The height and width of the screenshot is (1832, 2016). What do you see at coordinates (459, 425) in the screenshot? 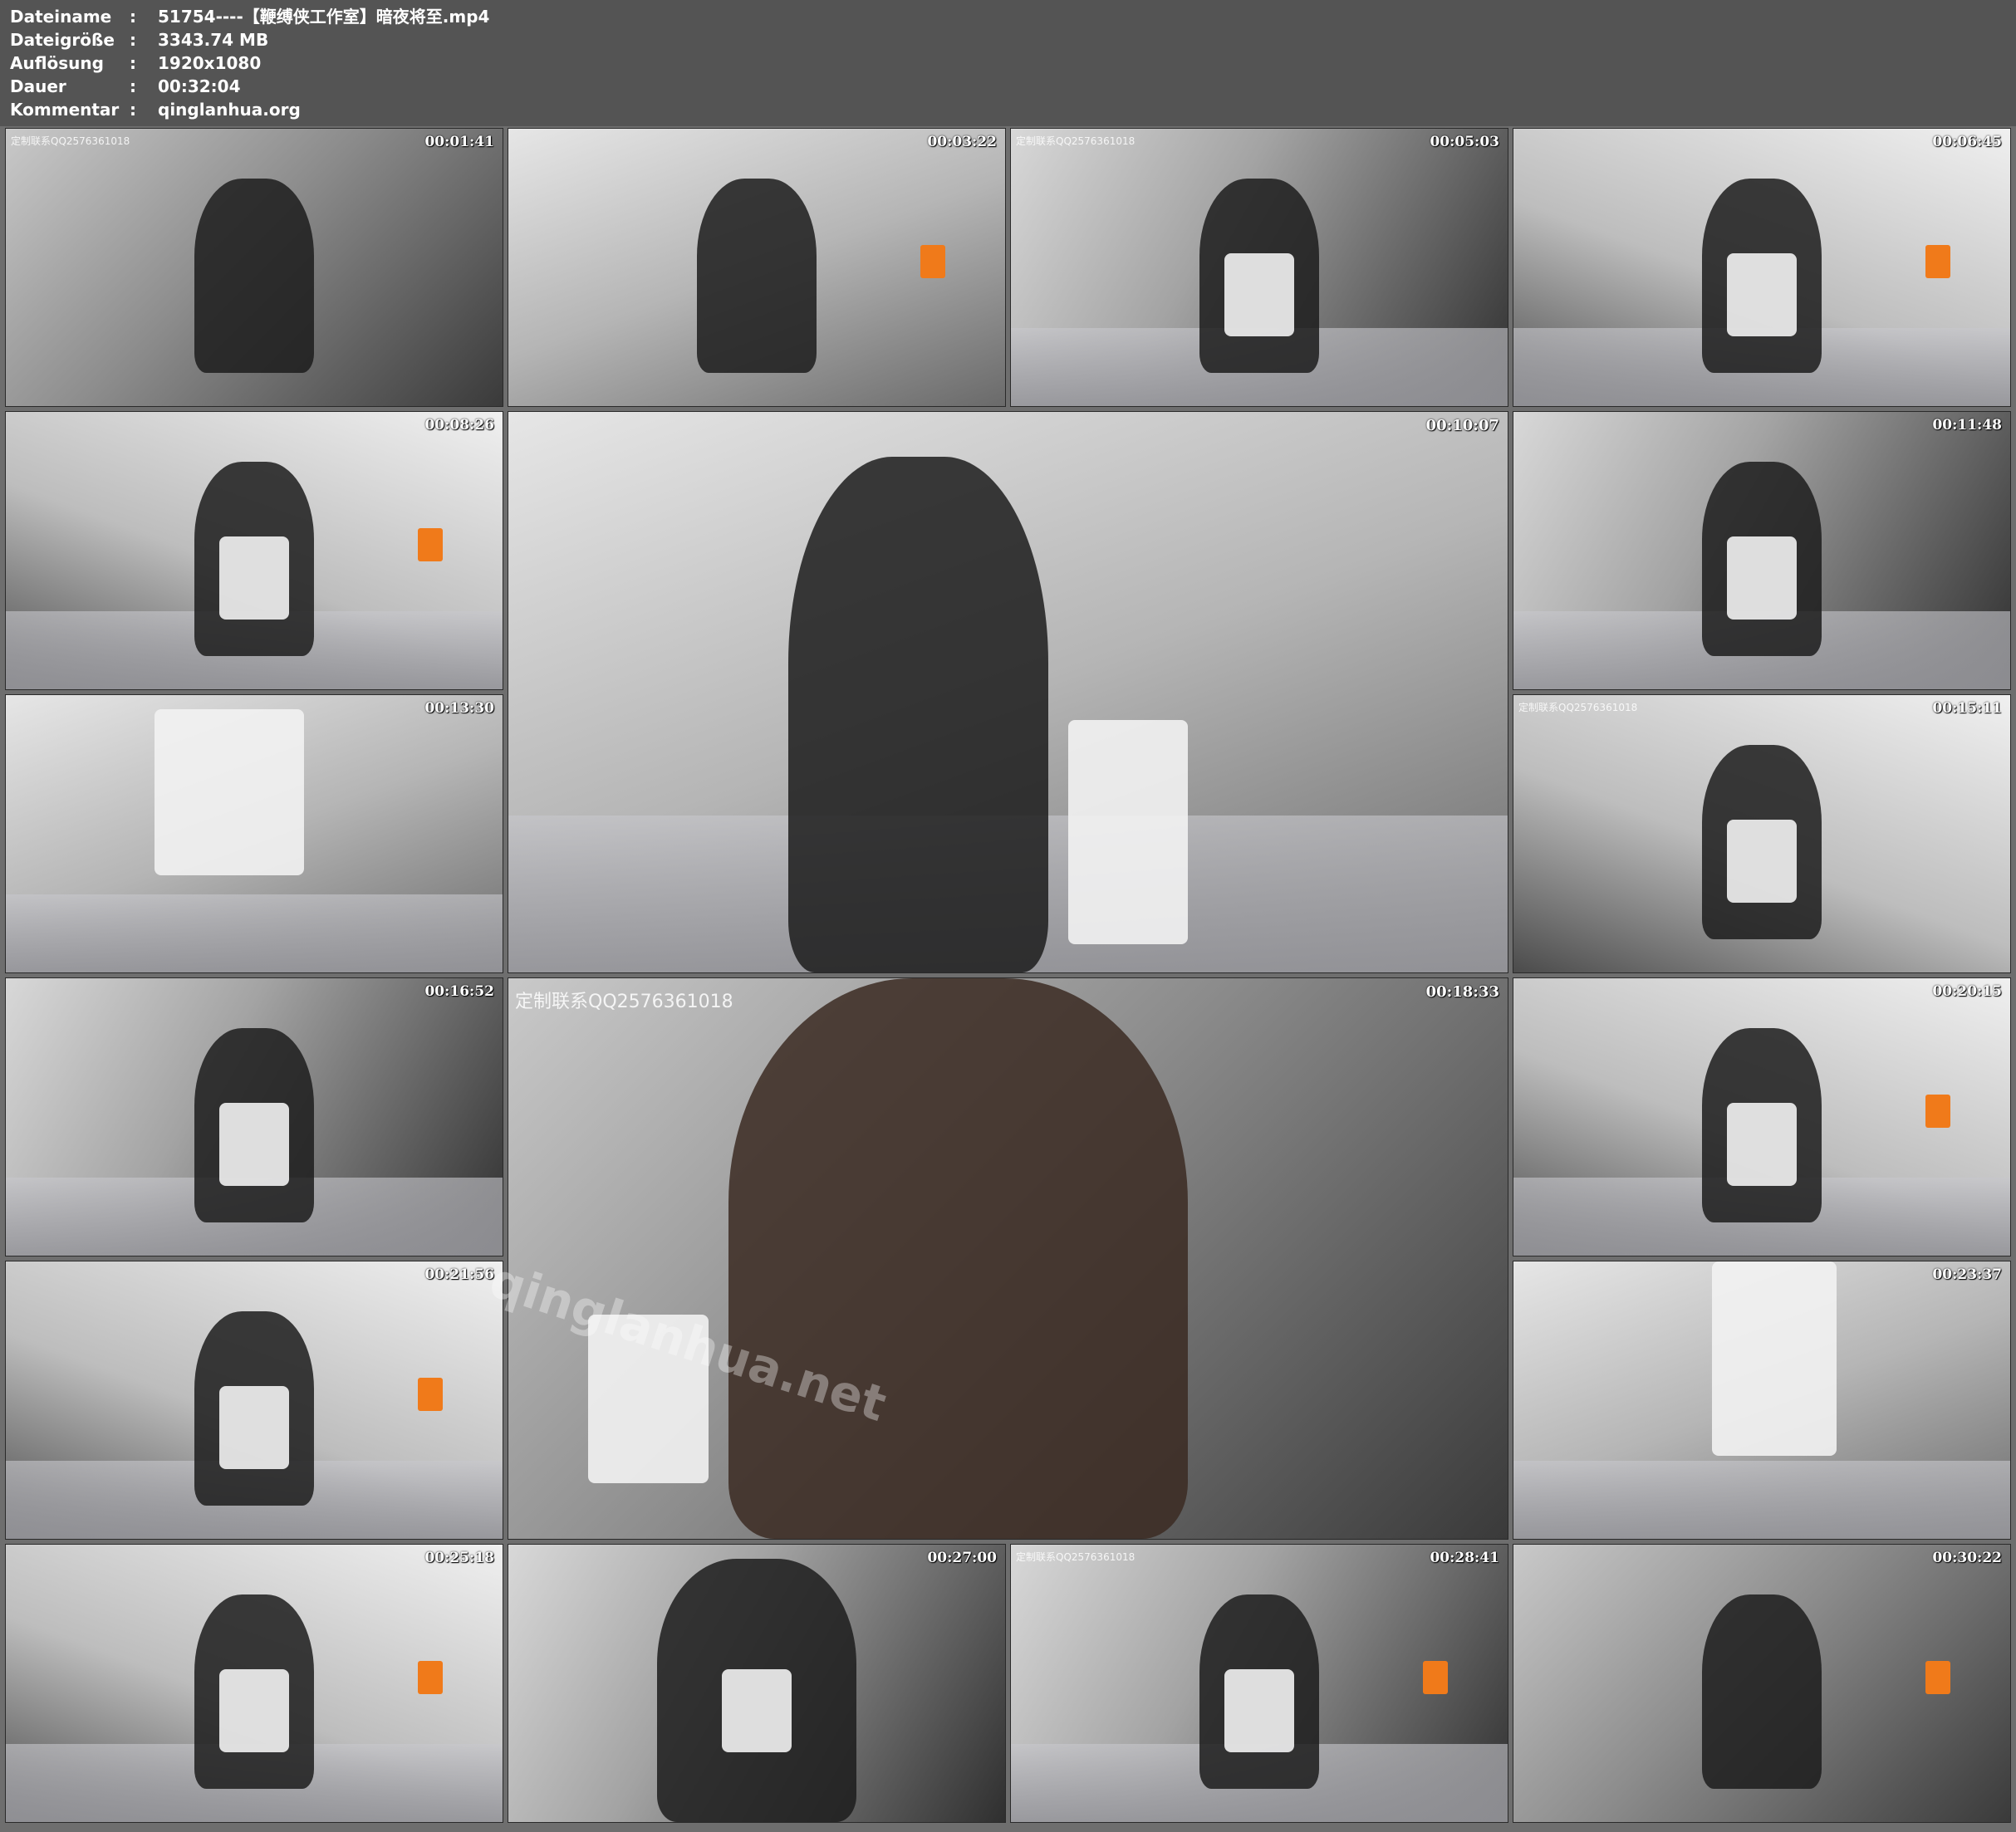
I see `thumbnail-timestamp: 00:08:26` at bounding box center [459, 425].